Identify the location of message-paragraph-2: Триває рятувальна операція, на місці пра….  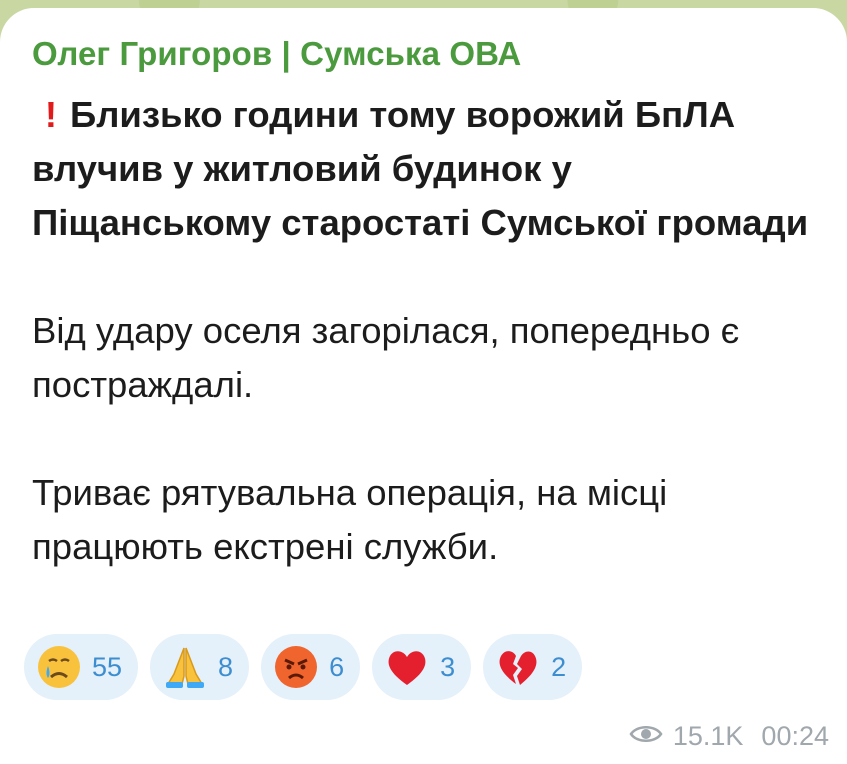
(350, 519).